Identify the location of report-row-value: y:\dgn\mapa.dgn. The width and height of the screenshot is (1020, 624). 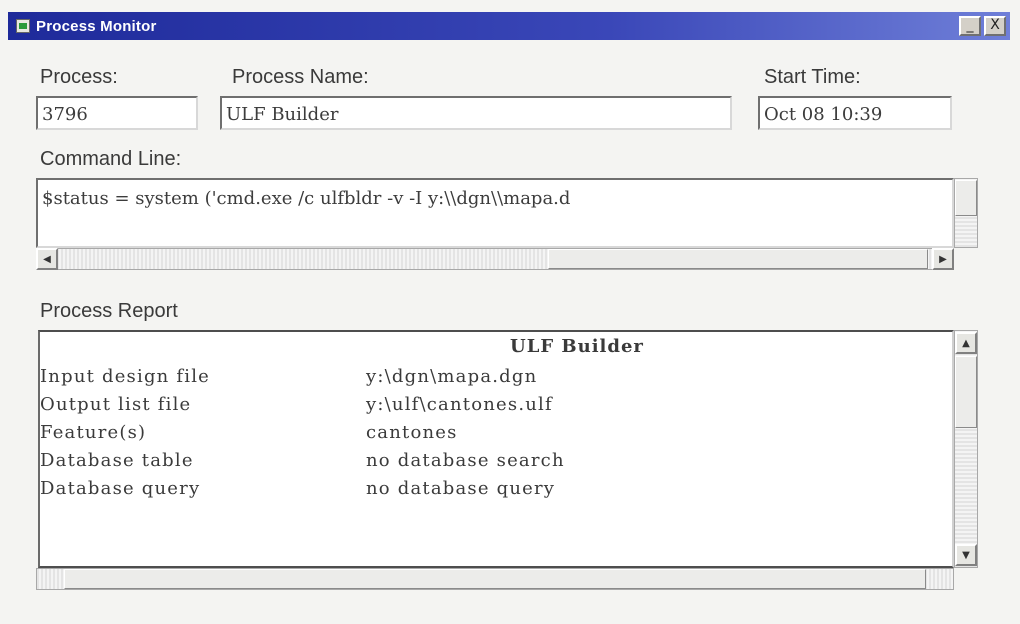
(452, 376).